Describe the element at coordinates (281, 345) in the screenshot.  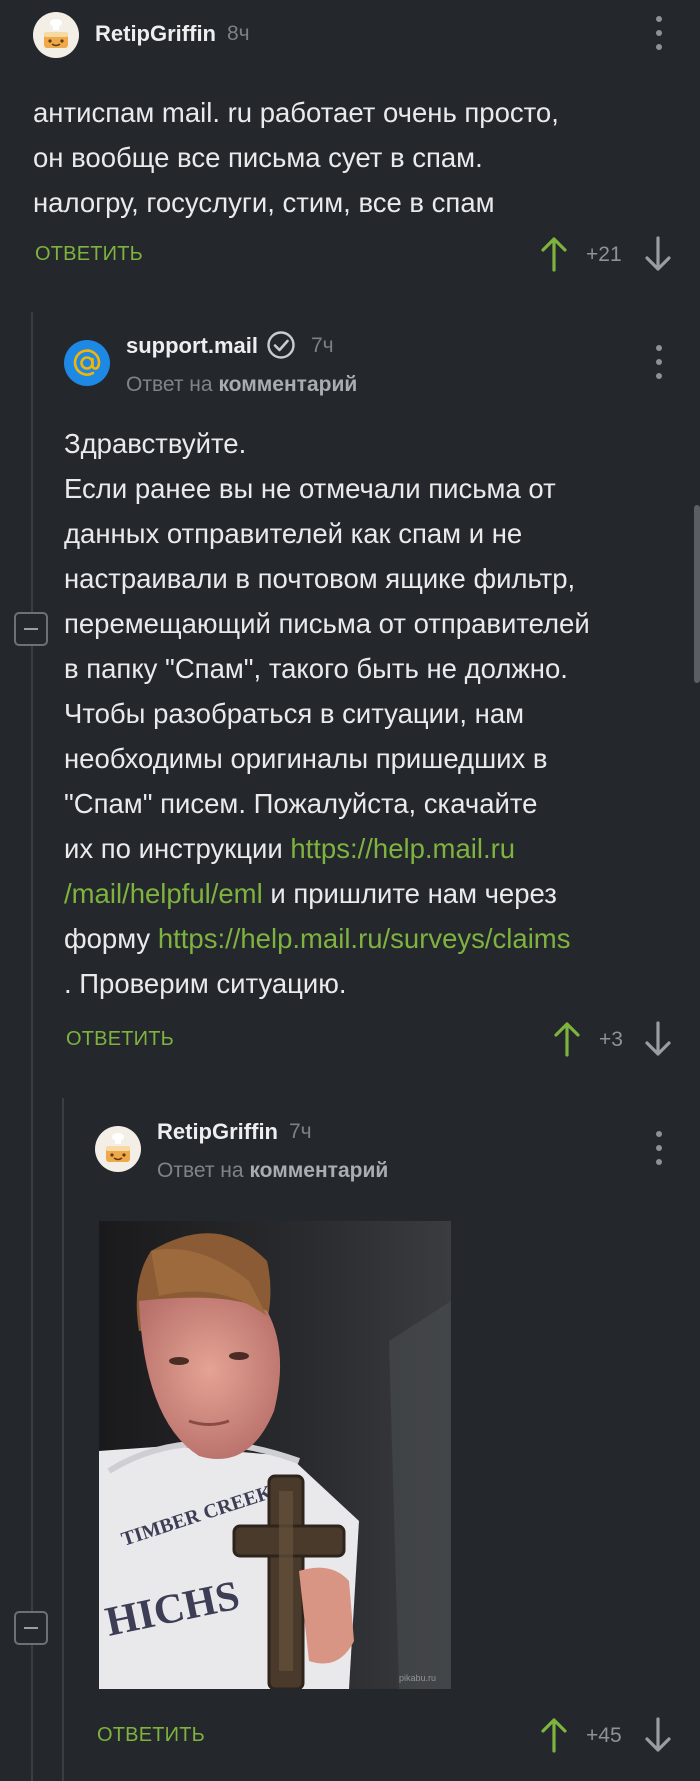
I see `verified-check-icon` at that location.